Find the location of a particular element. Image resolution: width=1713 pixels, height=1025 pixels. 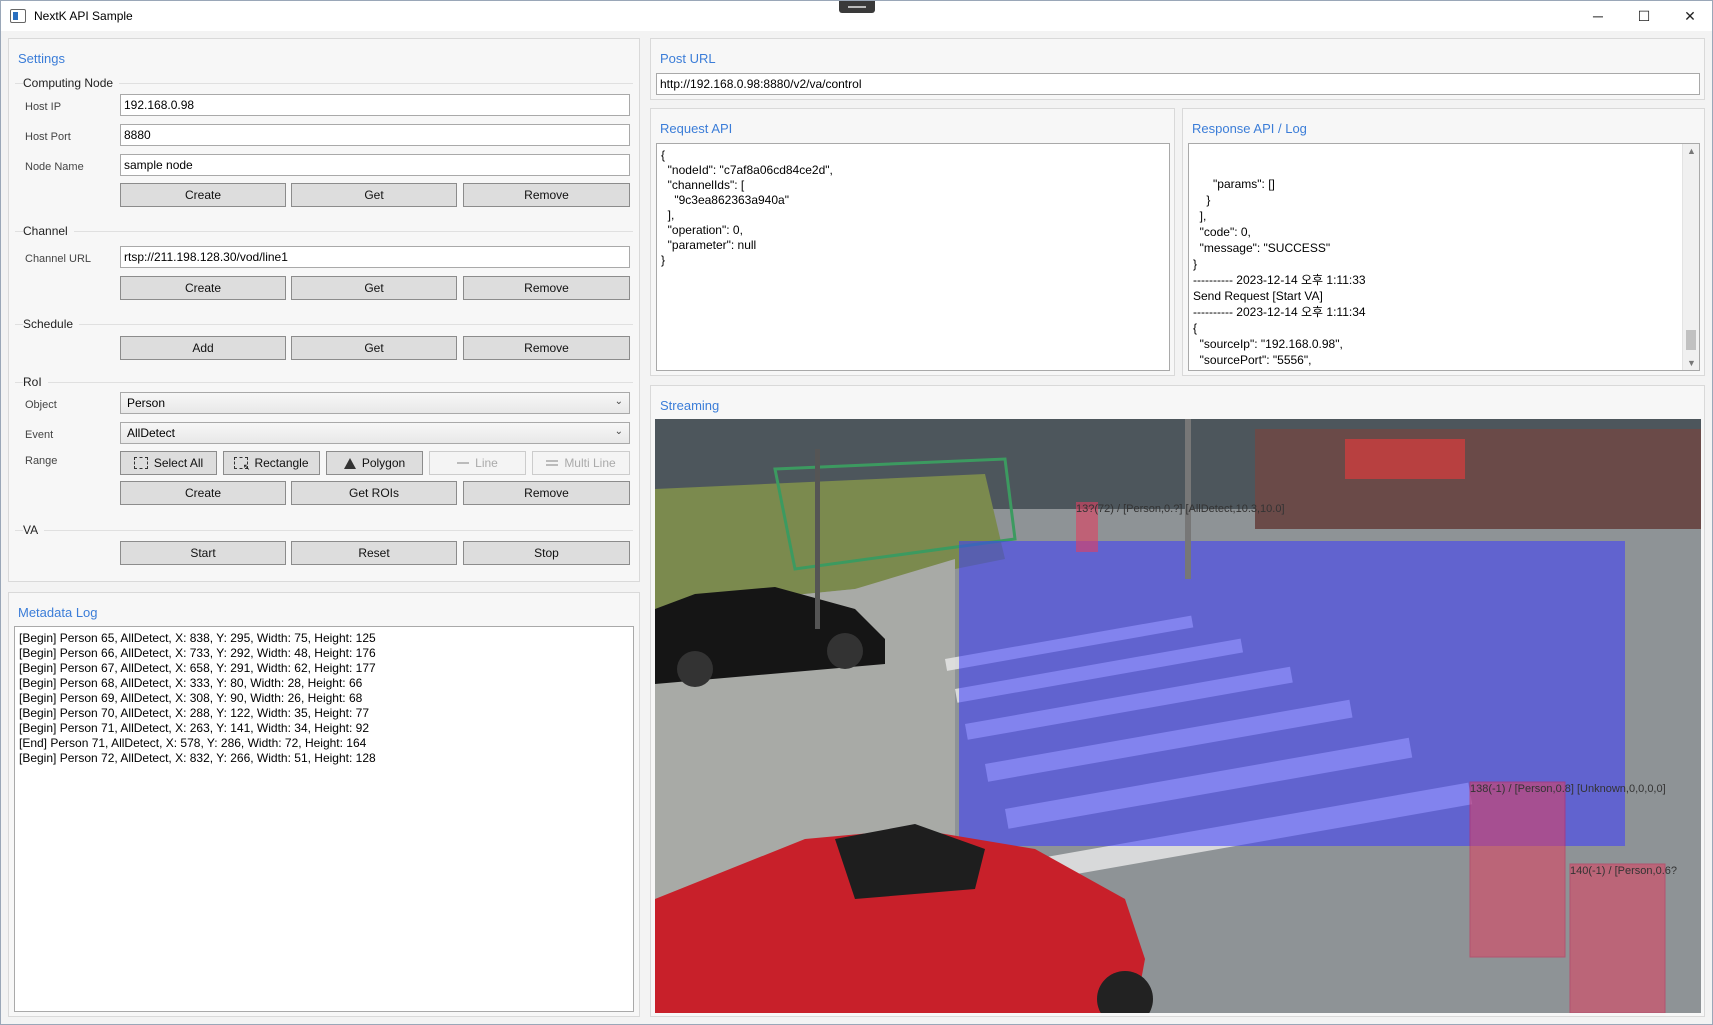

response-scrollbar: ▲ ▼ is located at coordinates (1690, 257).